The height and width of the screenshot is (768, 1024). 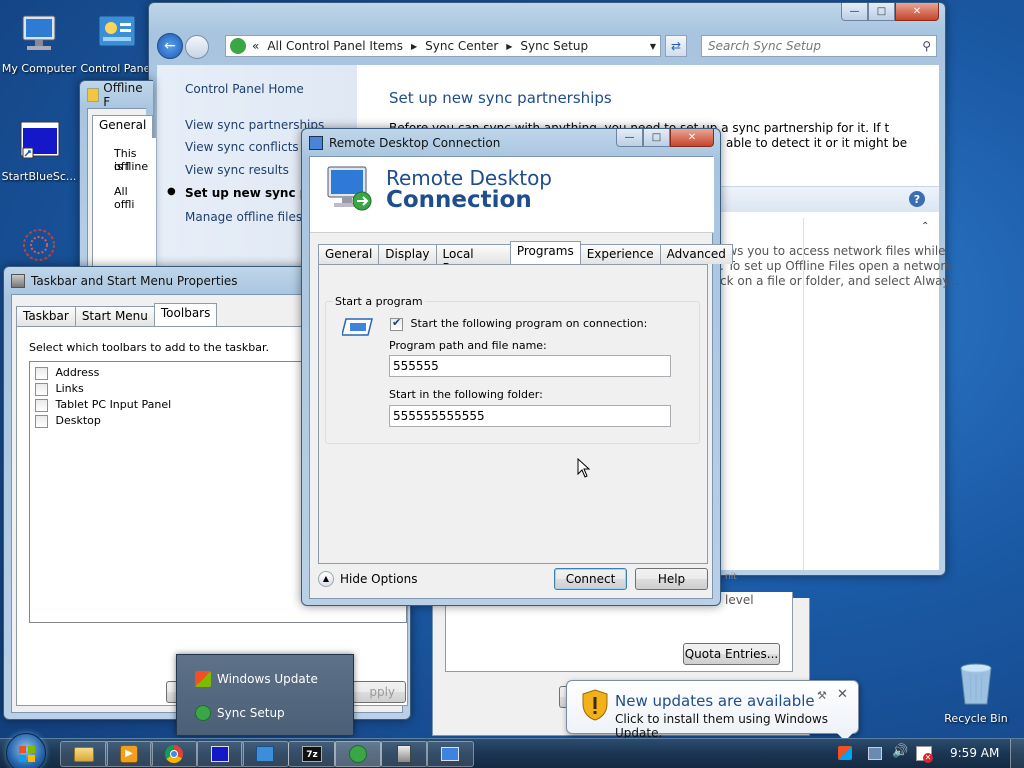 I want to click on setup-sync-partnerships-link: Set up new sync partnerships, so click(x=245, y=193).